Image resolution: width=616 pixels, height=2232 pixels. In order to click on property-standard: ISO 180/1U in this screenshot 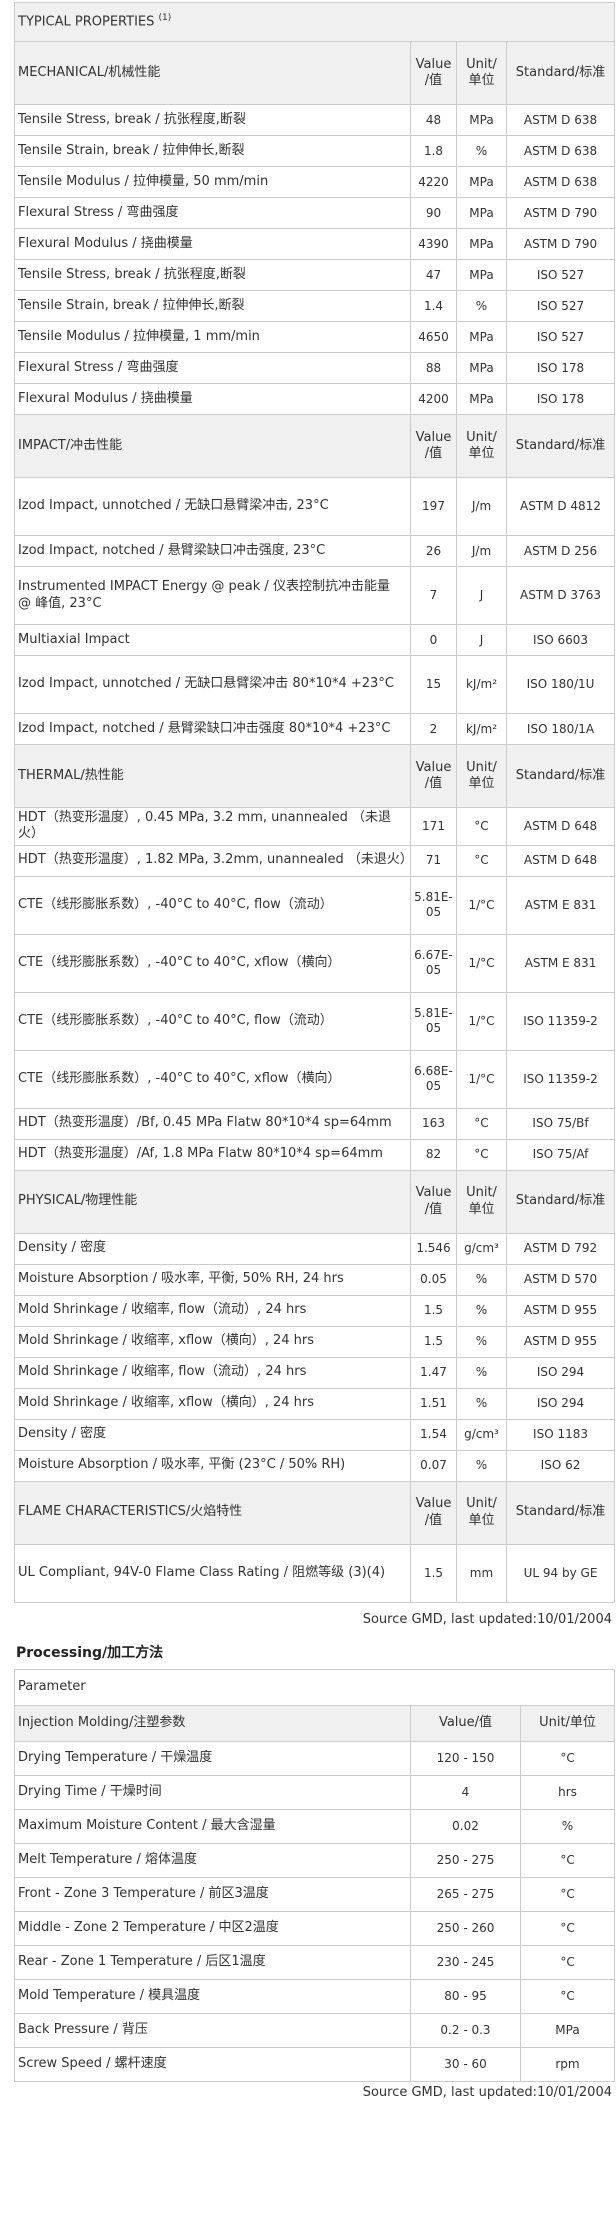, I will do `click(560, 684)`.